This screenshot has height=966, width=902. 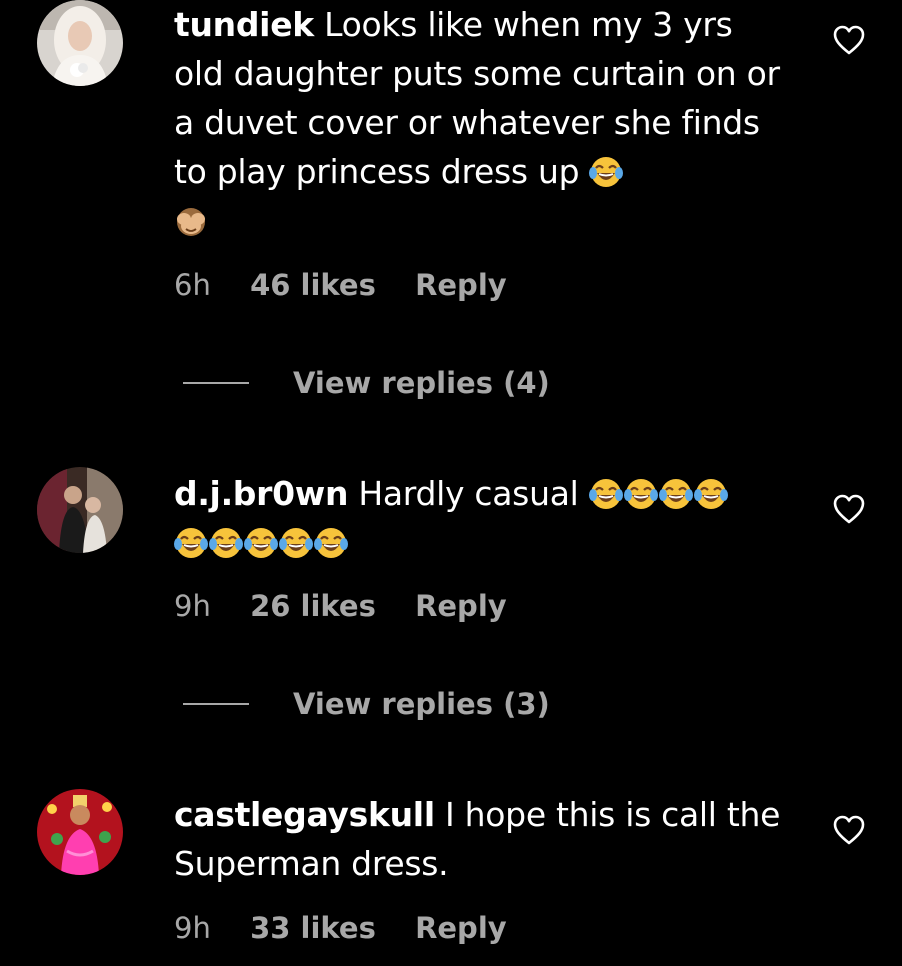 What do you see at coordinates (244, 24) in the screenshot?
I see `comment-username: tundiek` at bounding box center [244, 24].